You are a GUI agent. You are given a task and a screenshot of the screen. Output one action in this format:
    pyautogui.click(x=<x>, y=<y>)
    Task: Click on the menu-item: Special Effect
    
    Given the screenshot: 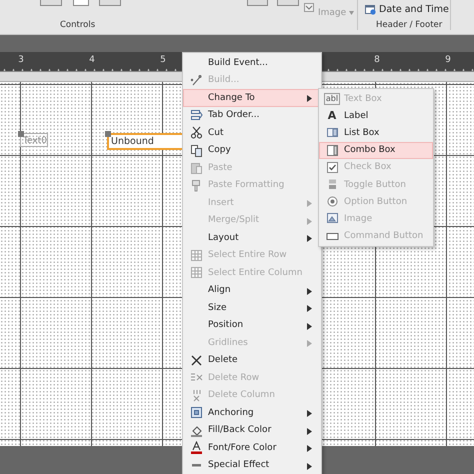 What is the action you would take?
    pyautogui.click(x=252, y=465)
    